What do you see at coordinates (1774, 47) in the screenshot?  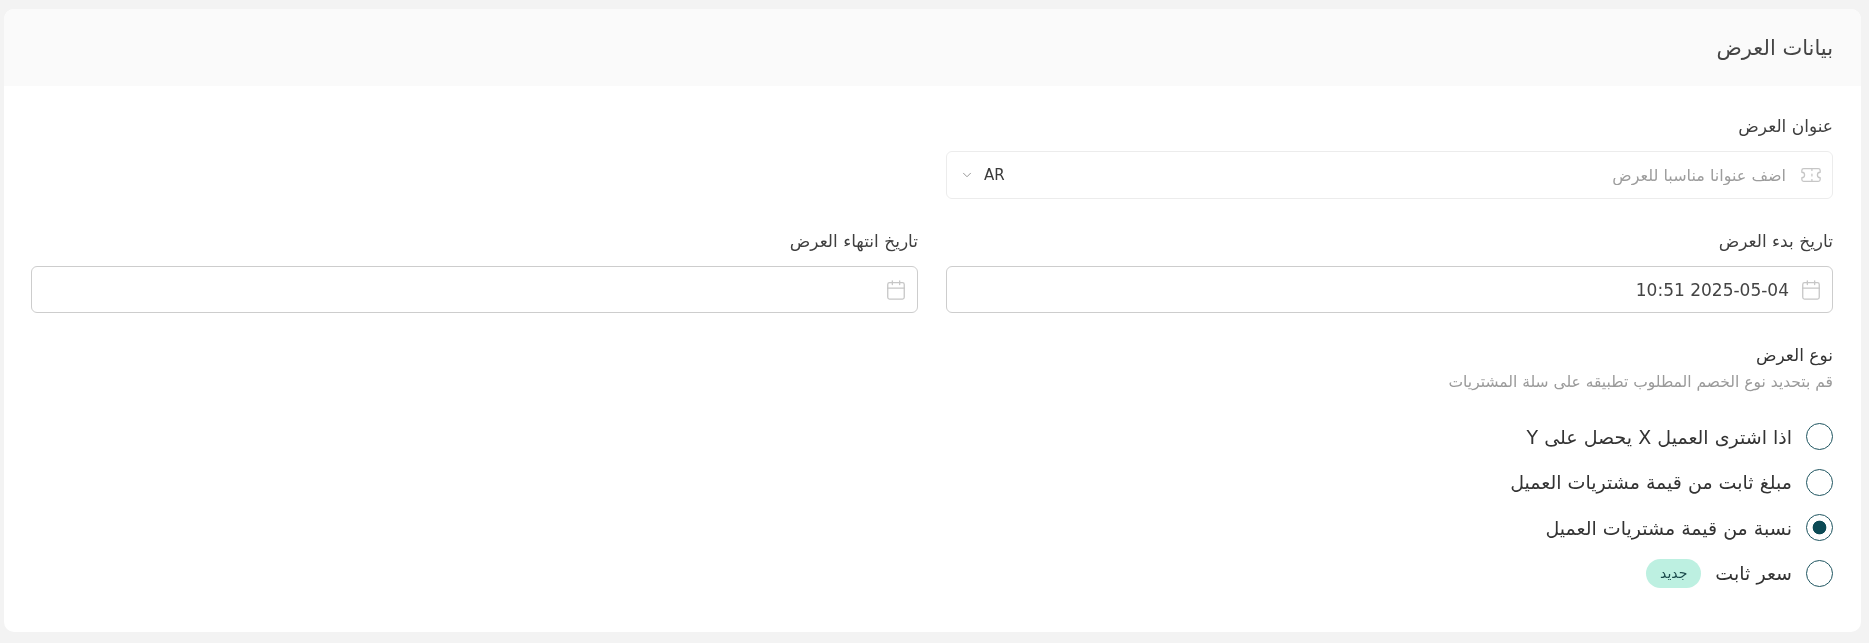 I see `card-title: بيانات العرض` at bounding box center [1774, 47].